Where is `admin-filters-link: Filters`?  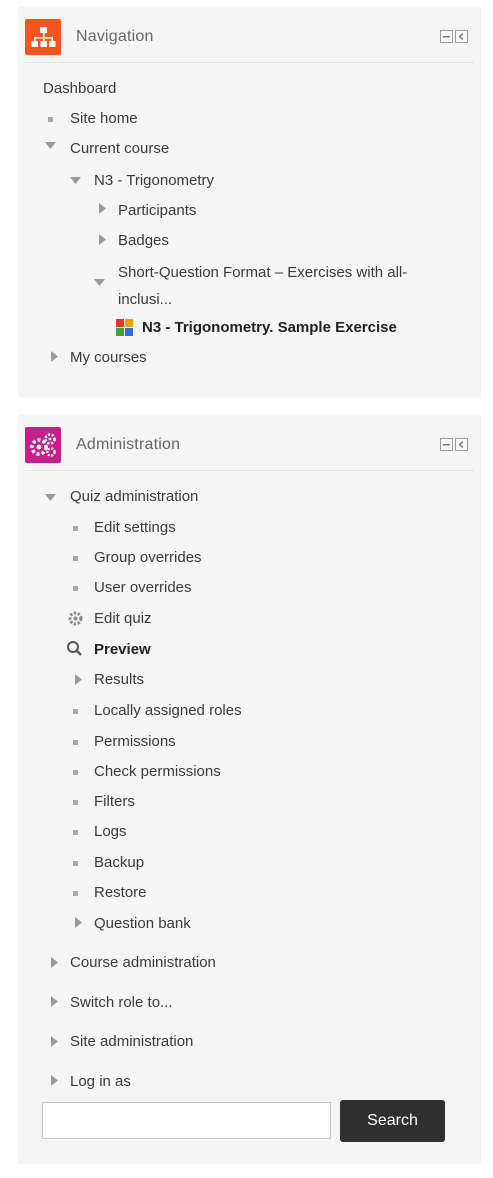 admin-filters-link: Filters is located at coordinates (114, 802).